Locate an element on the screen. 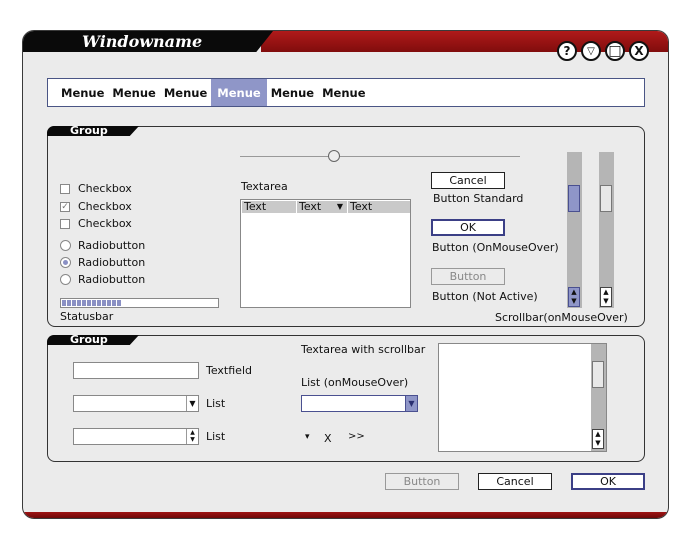 Image resolution: width=690 pixels, height=548 pixels. close-x-icon: X is located at coordinates (328, 438).